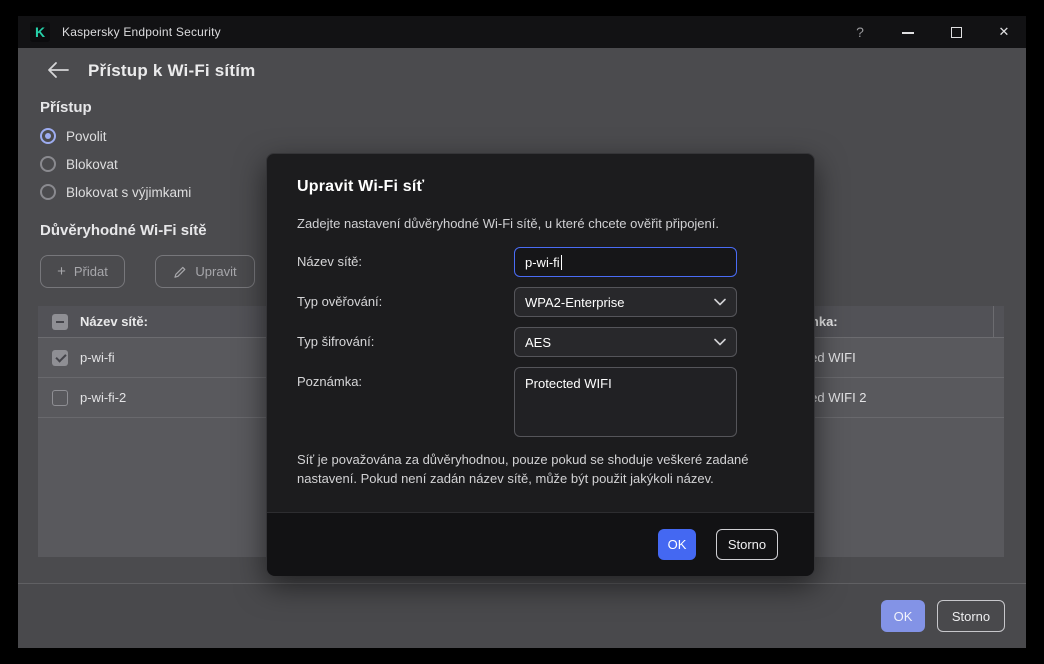 The height and width of the screenshot is (664, 1044). I want to click on dialog-ok-button: OK, so click(677, 544).